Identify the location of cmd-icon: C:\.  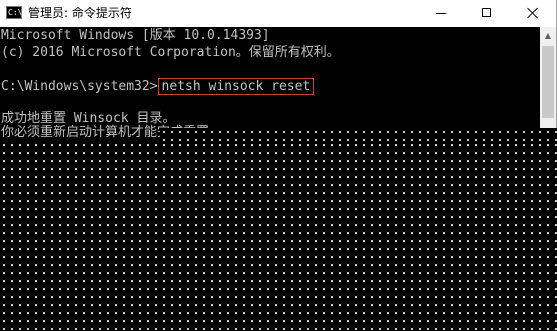
(14, 12).